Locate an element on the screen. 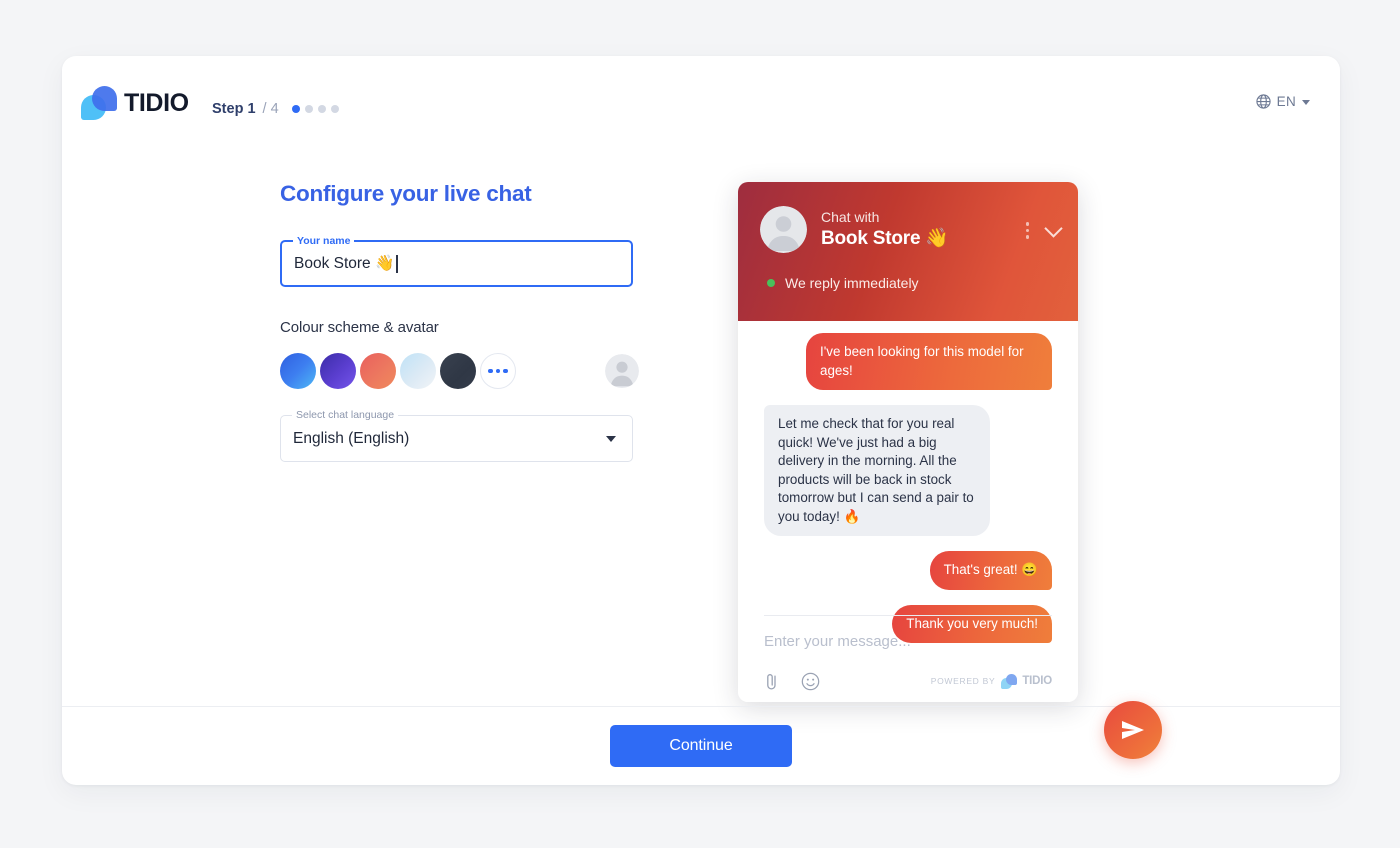  swatch-blue is located at coordinates (298, 371).